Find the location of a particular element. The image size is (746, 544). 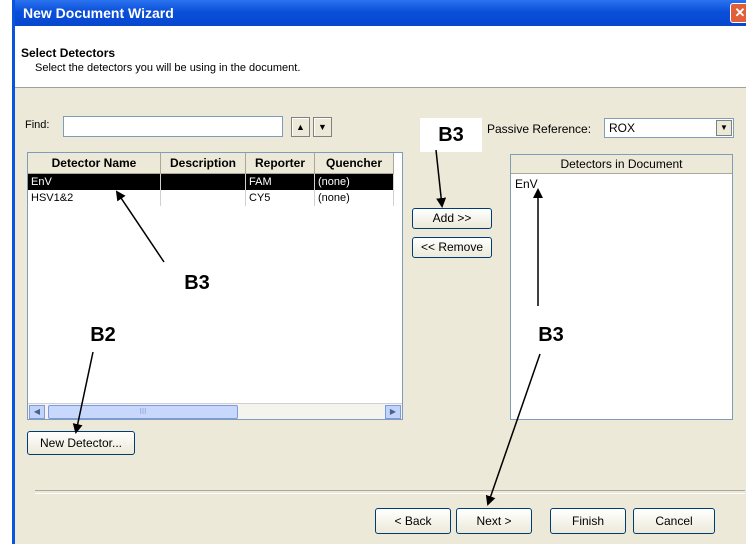

arrow-to-selected-row is located at coordinates (140, 226).